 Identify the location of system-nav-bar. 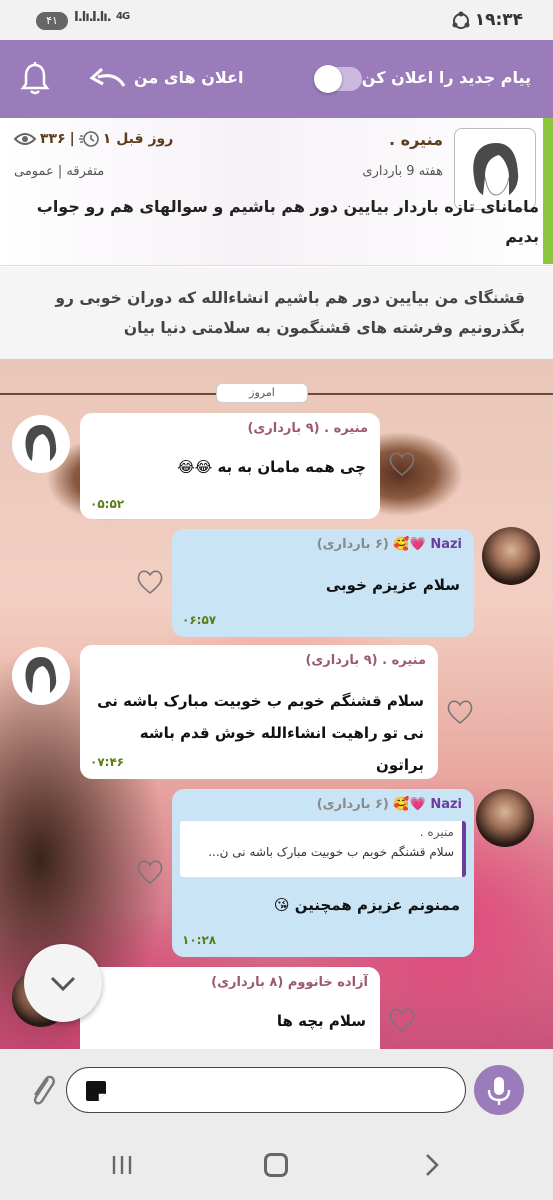
(276, 1165).